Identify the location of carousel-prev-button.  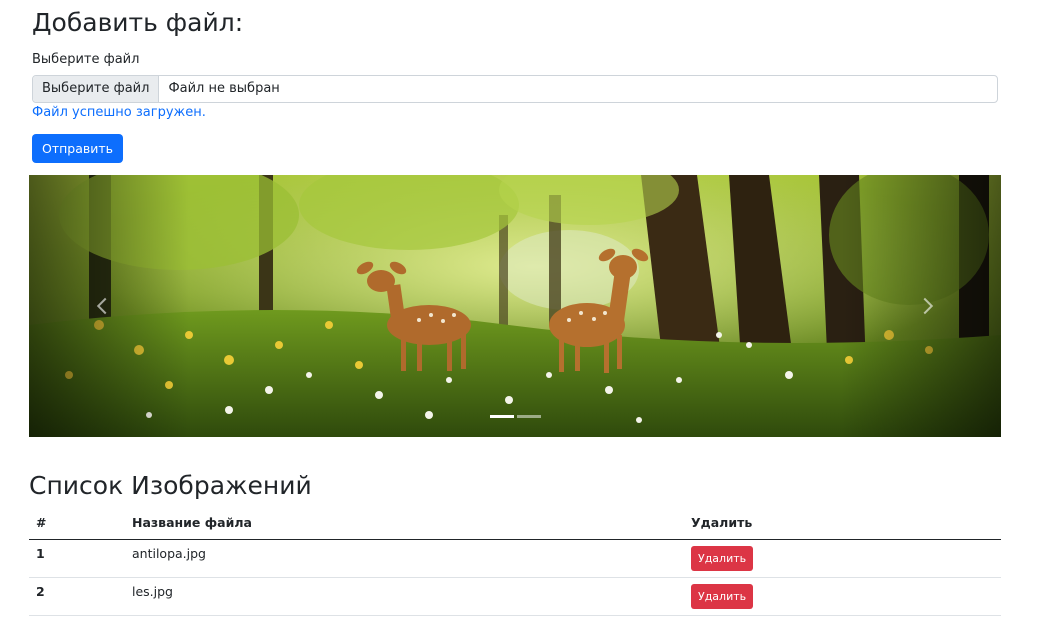
(102, 306).